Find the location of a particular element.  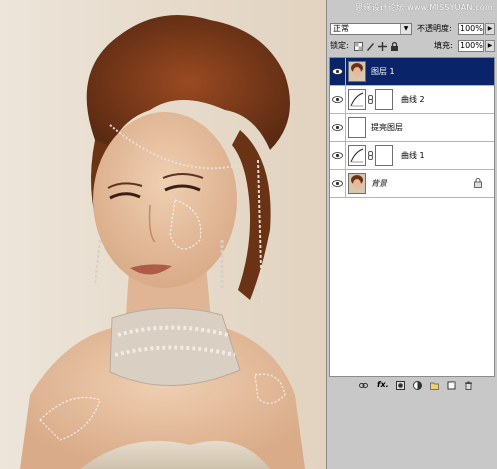

blend-row: 正常 ▼ 不透明度: 100% ▶ is located at coordinates (413, 30).